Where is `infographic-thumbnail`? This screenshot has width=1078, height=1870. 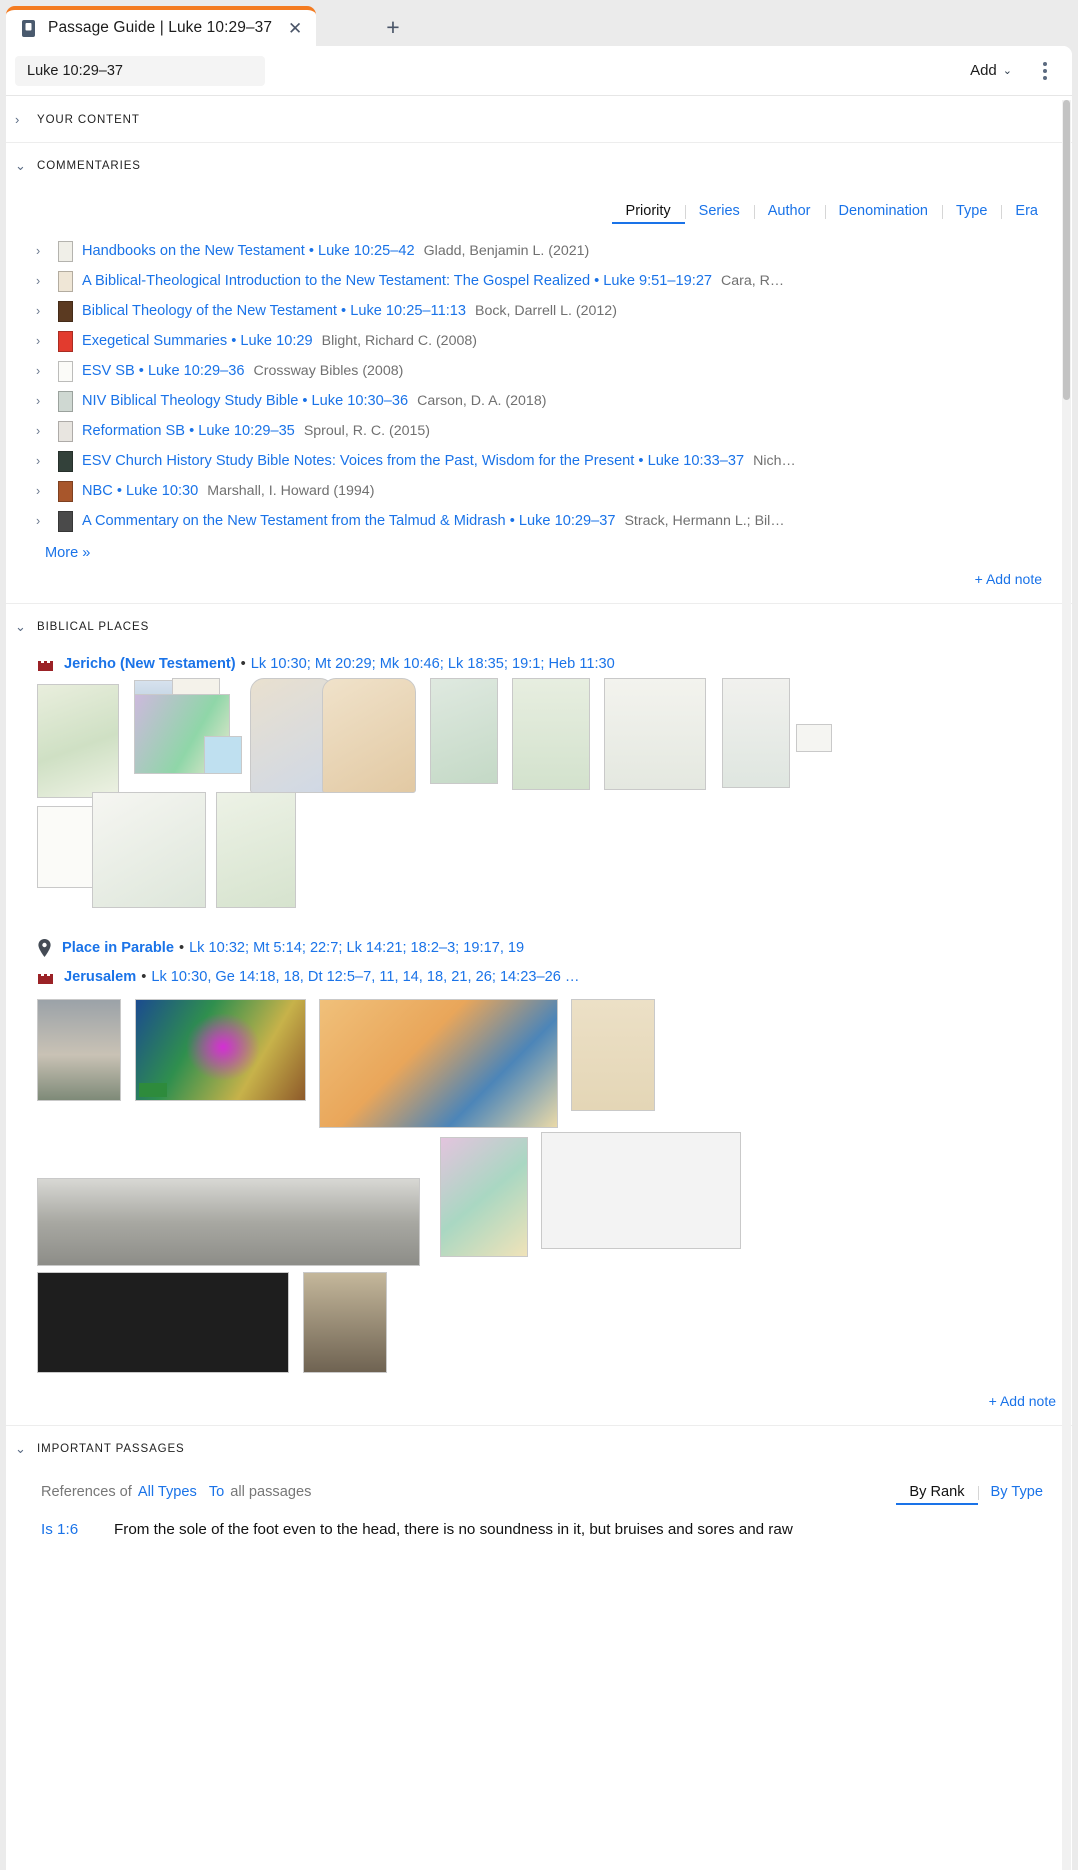 infographic-thumbnail is located at coordinates (641, 1190).